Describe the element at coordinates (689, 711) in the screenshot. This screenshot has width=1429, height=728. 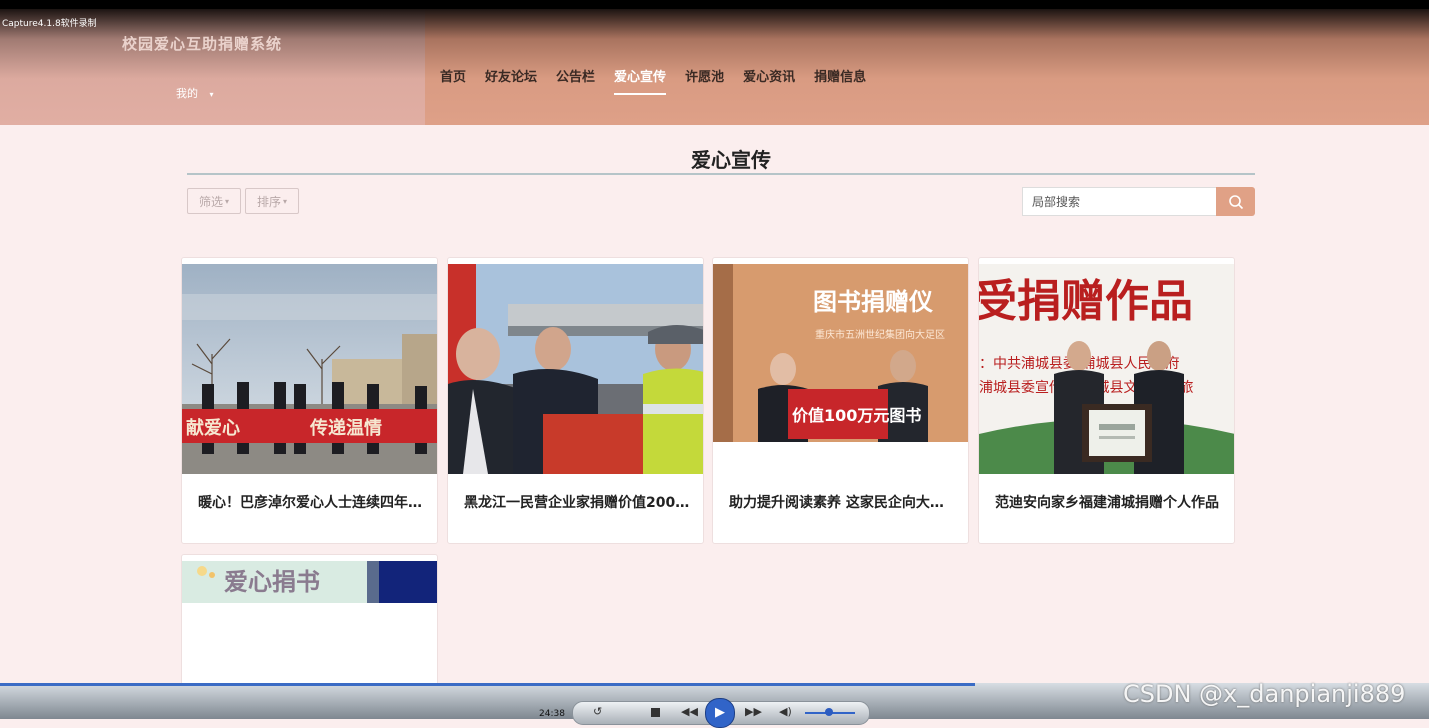
I see `rewind-icon: ◀◀` at that location.